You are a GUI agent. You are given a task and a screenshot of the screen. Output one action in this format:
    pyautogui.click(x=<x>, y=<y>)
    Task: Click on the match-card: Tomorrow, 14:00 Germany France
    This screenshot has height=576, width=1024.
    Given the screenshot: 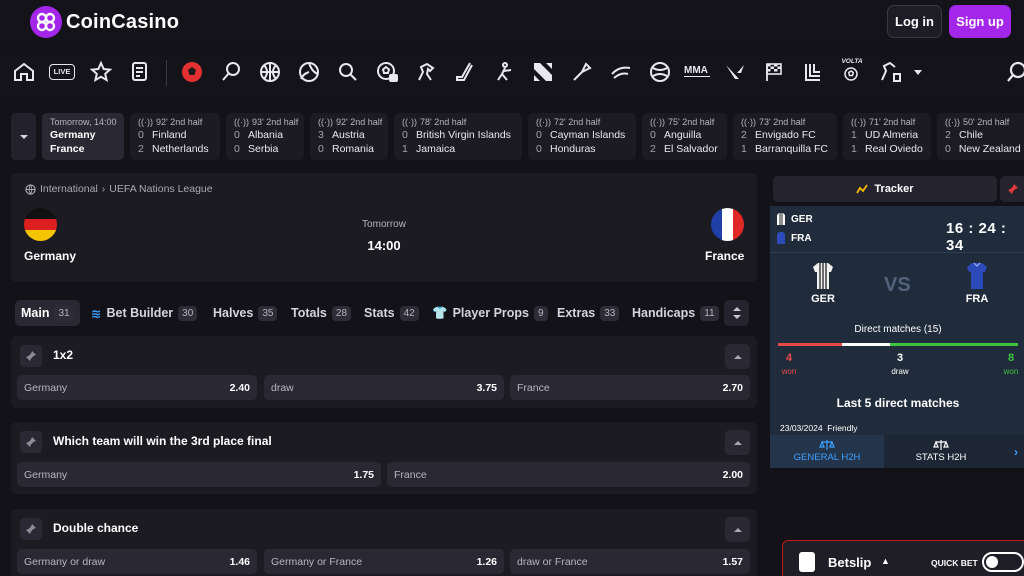 What is the action you would take?
    pyautogui.click(x=83, y=136)
    